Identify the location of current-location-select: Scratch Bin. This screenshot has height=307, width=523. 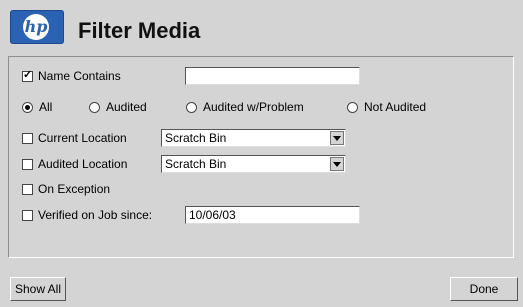
(253, 138).